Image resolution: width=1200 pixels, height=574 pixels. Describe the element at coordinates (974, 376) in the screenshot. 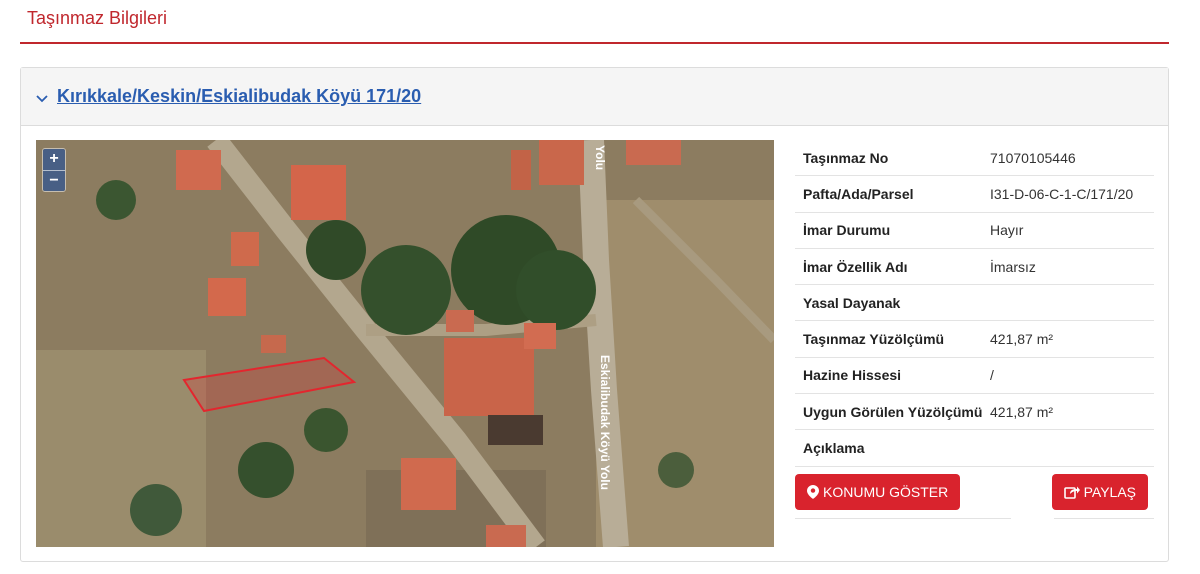

I see `info-row: Hazine Hissesi /` at that location.